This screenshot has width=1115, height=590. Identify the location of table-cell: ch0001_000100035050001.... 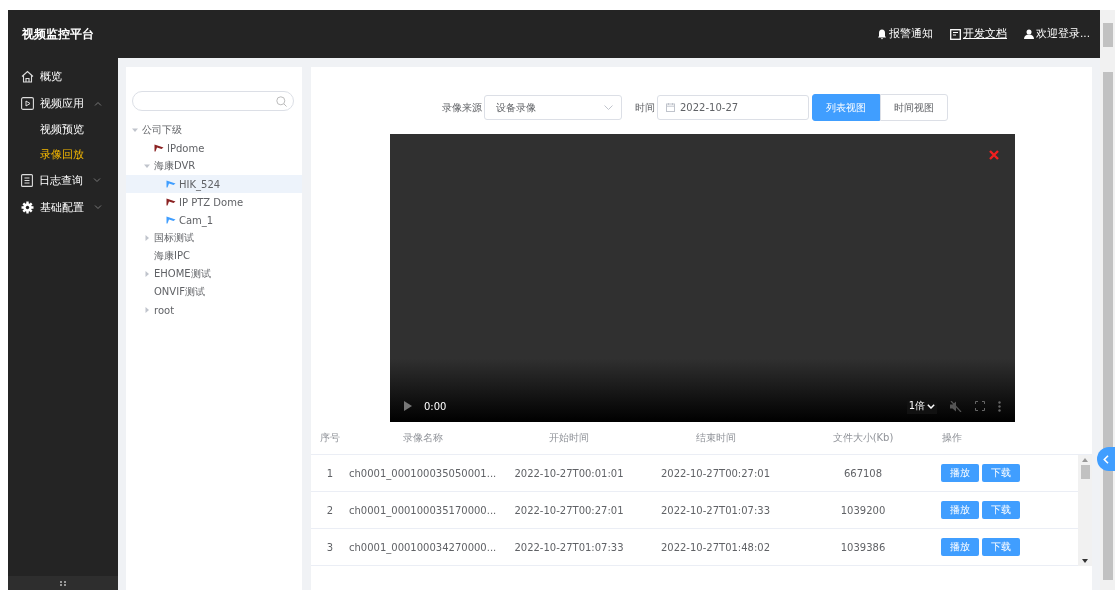
(422, 473).